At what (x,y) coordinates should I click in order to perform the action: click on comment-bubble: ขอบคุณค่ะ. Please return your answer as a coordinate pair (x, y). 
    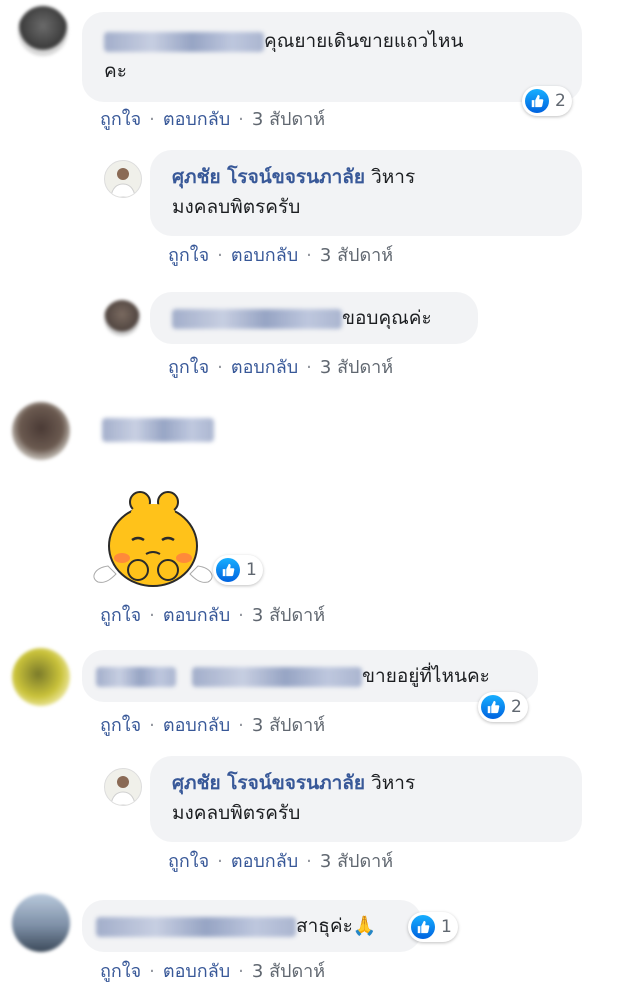
    Looking at the image, I should click on (314, 318).